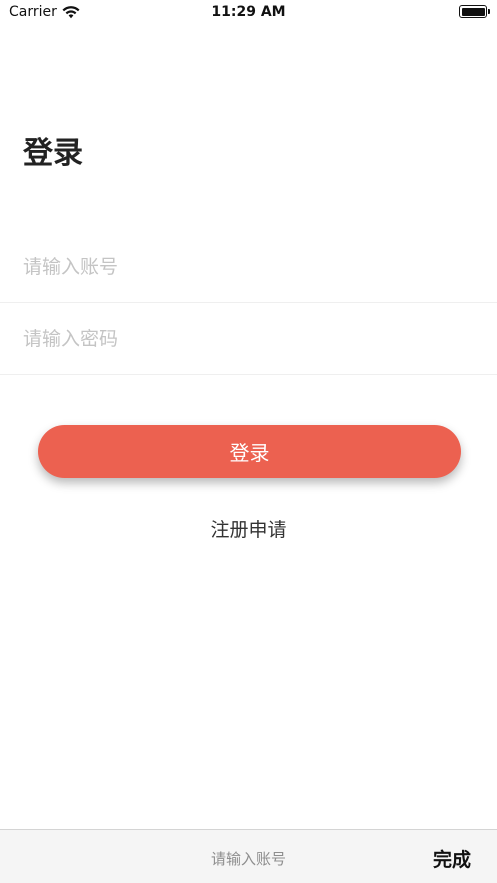  What do you see at coordinates (248, 859) in the screenshot?
I see `keyboard-toolbar-hint: 请输入账号` at bounding box center [248, 859].